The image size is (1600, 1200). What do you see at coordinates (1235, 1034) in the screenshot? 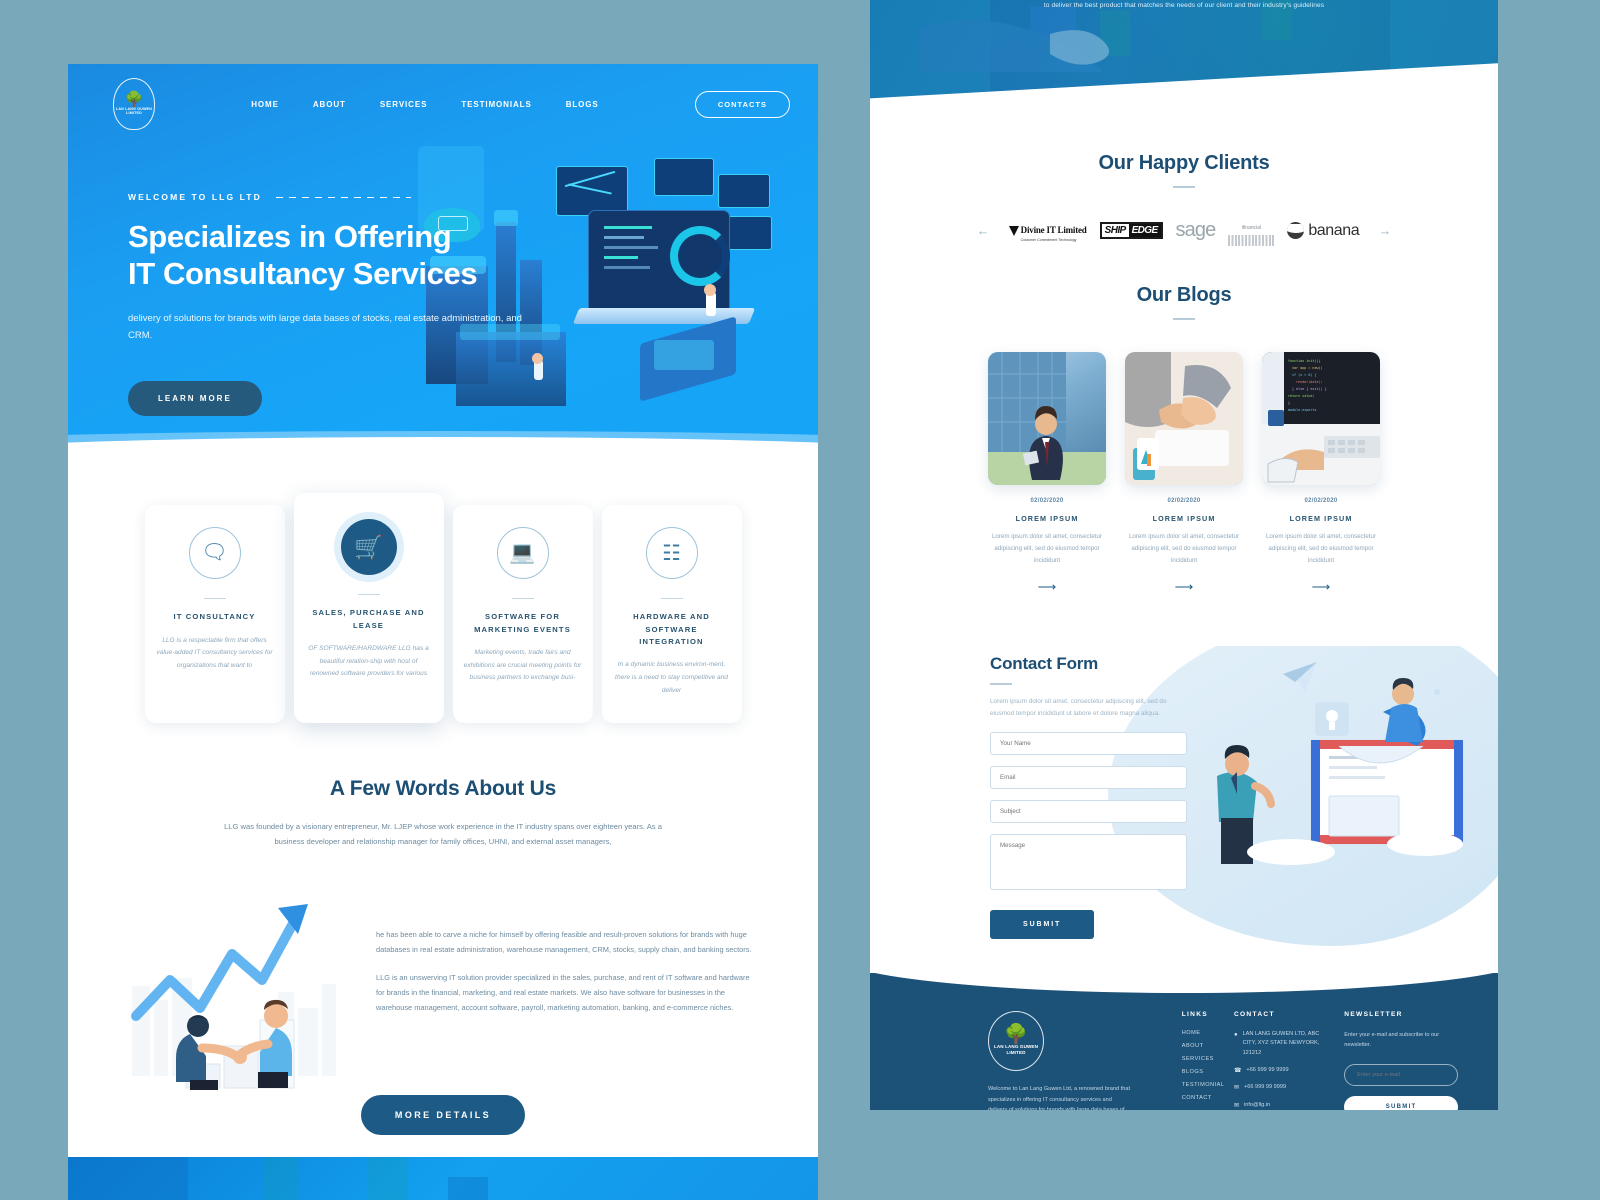
I see `location-pin-icon: ●` at bounding box center [1235, 1034].